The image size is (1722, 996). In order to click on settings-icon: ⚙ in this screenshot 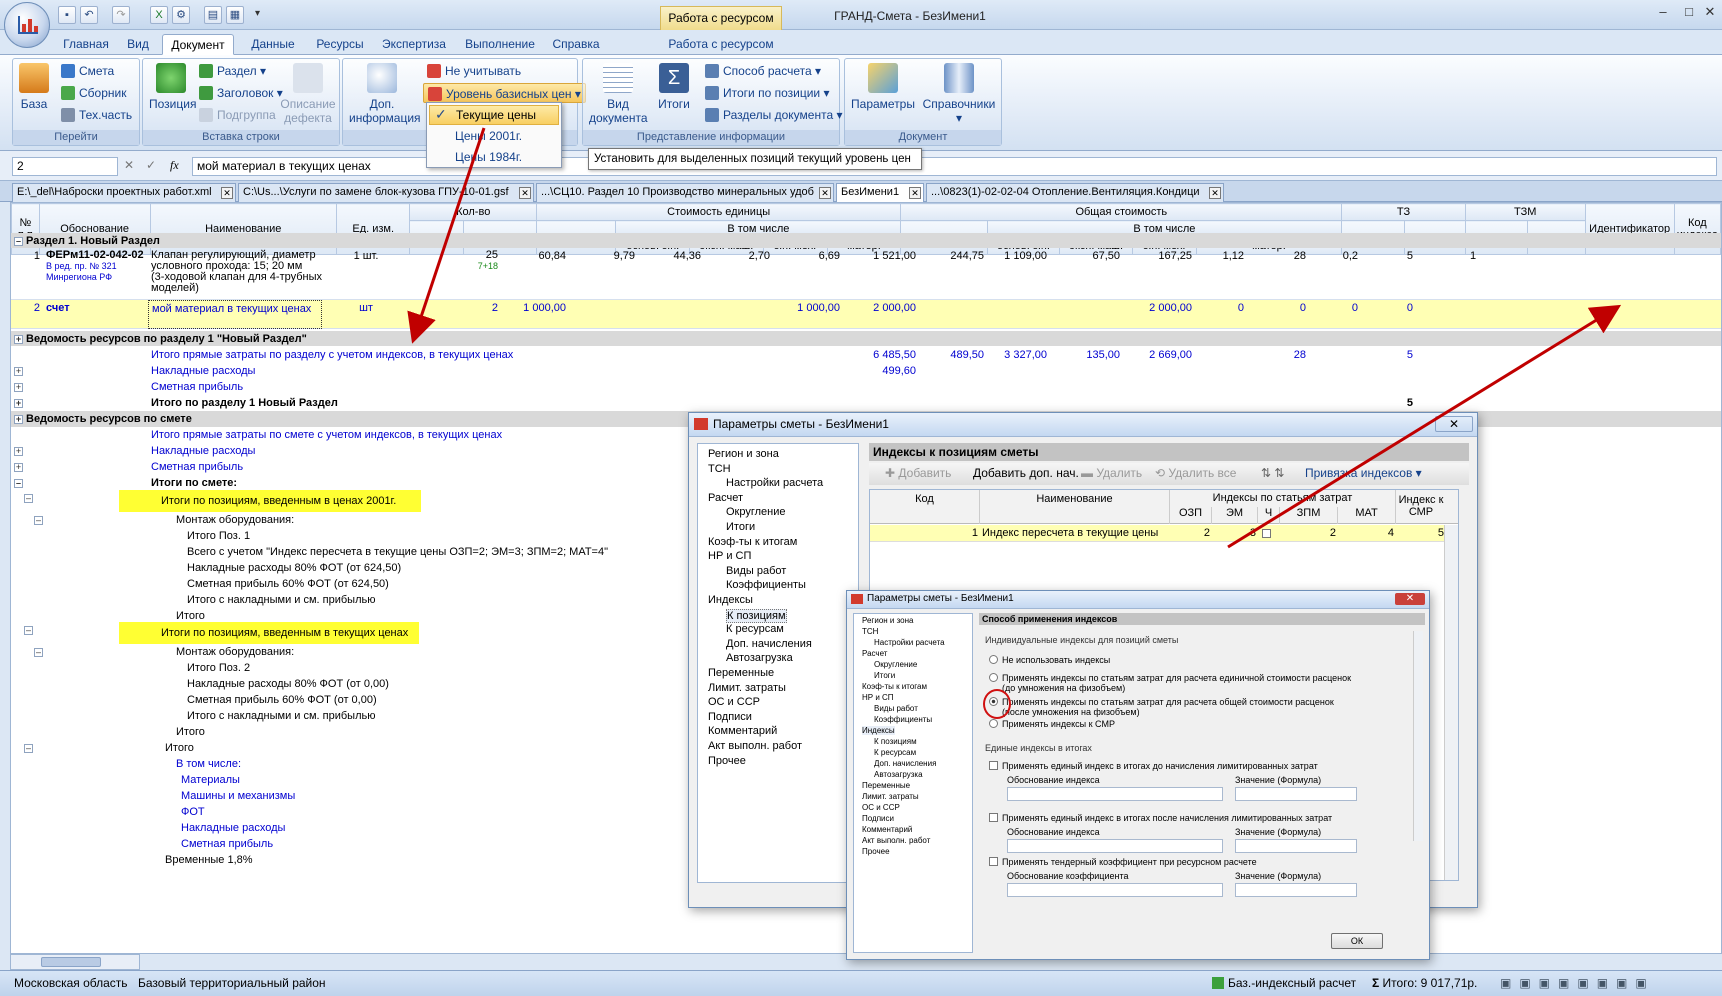, I will do `click(181, 15)`.